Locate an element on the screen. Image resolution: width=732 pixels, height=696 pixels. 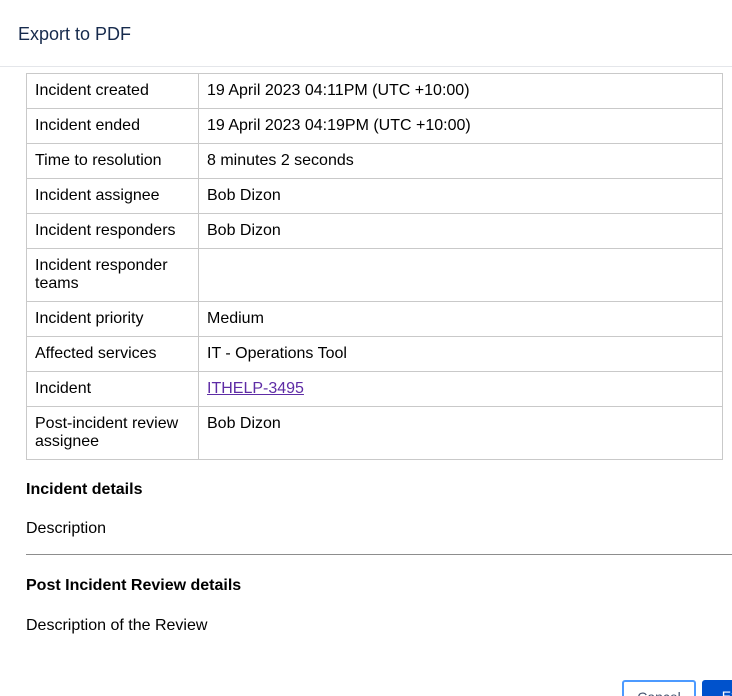
pir-details-description: Description of the Review is located at coordinates (117, 625).